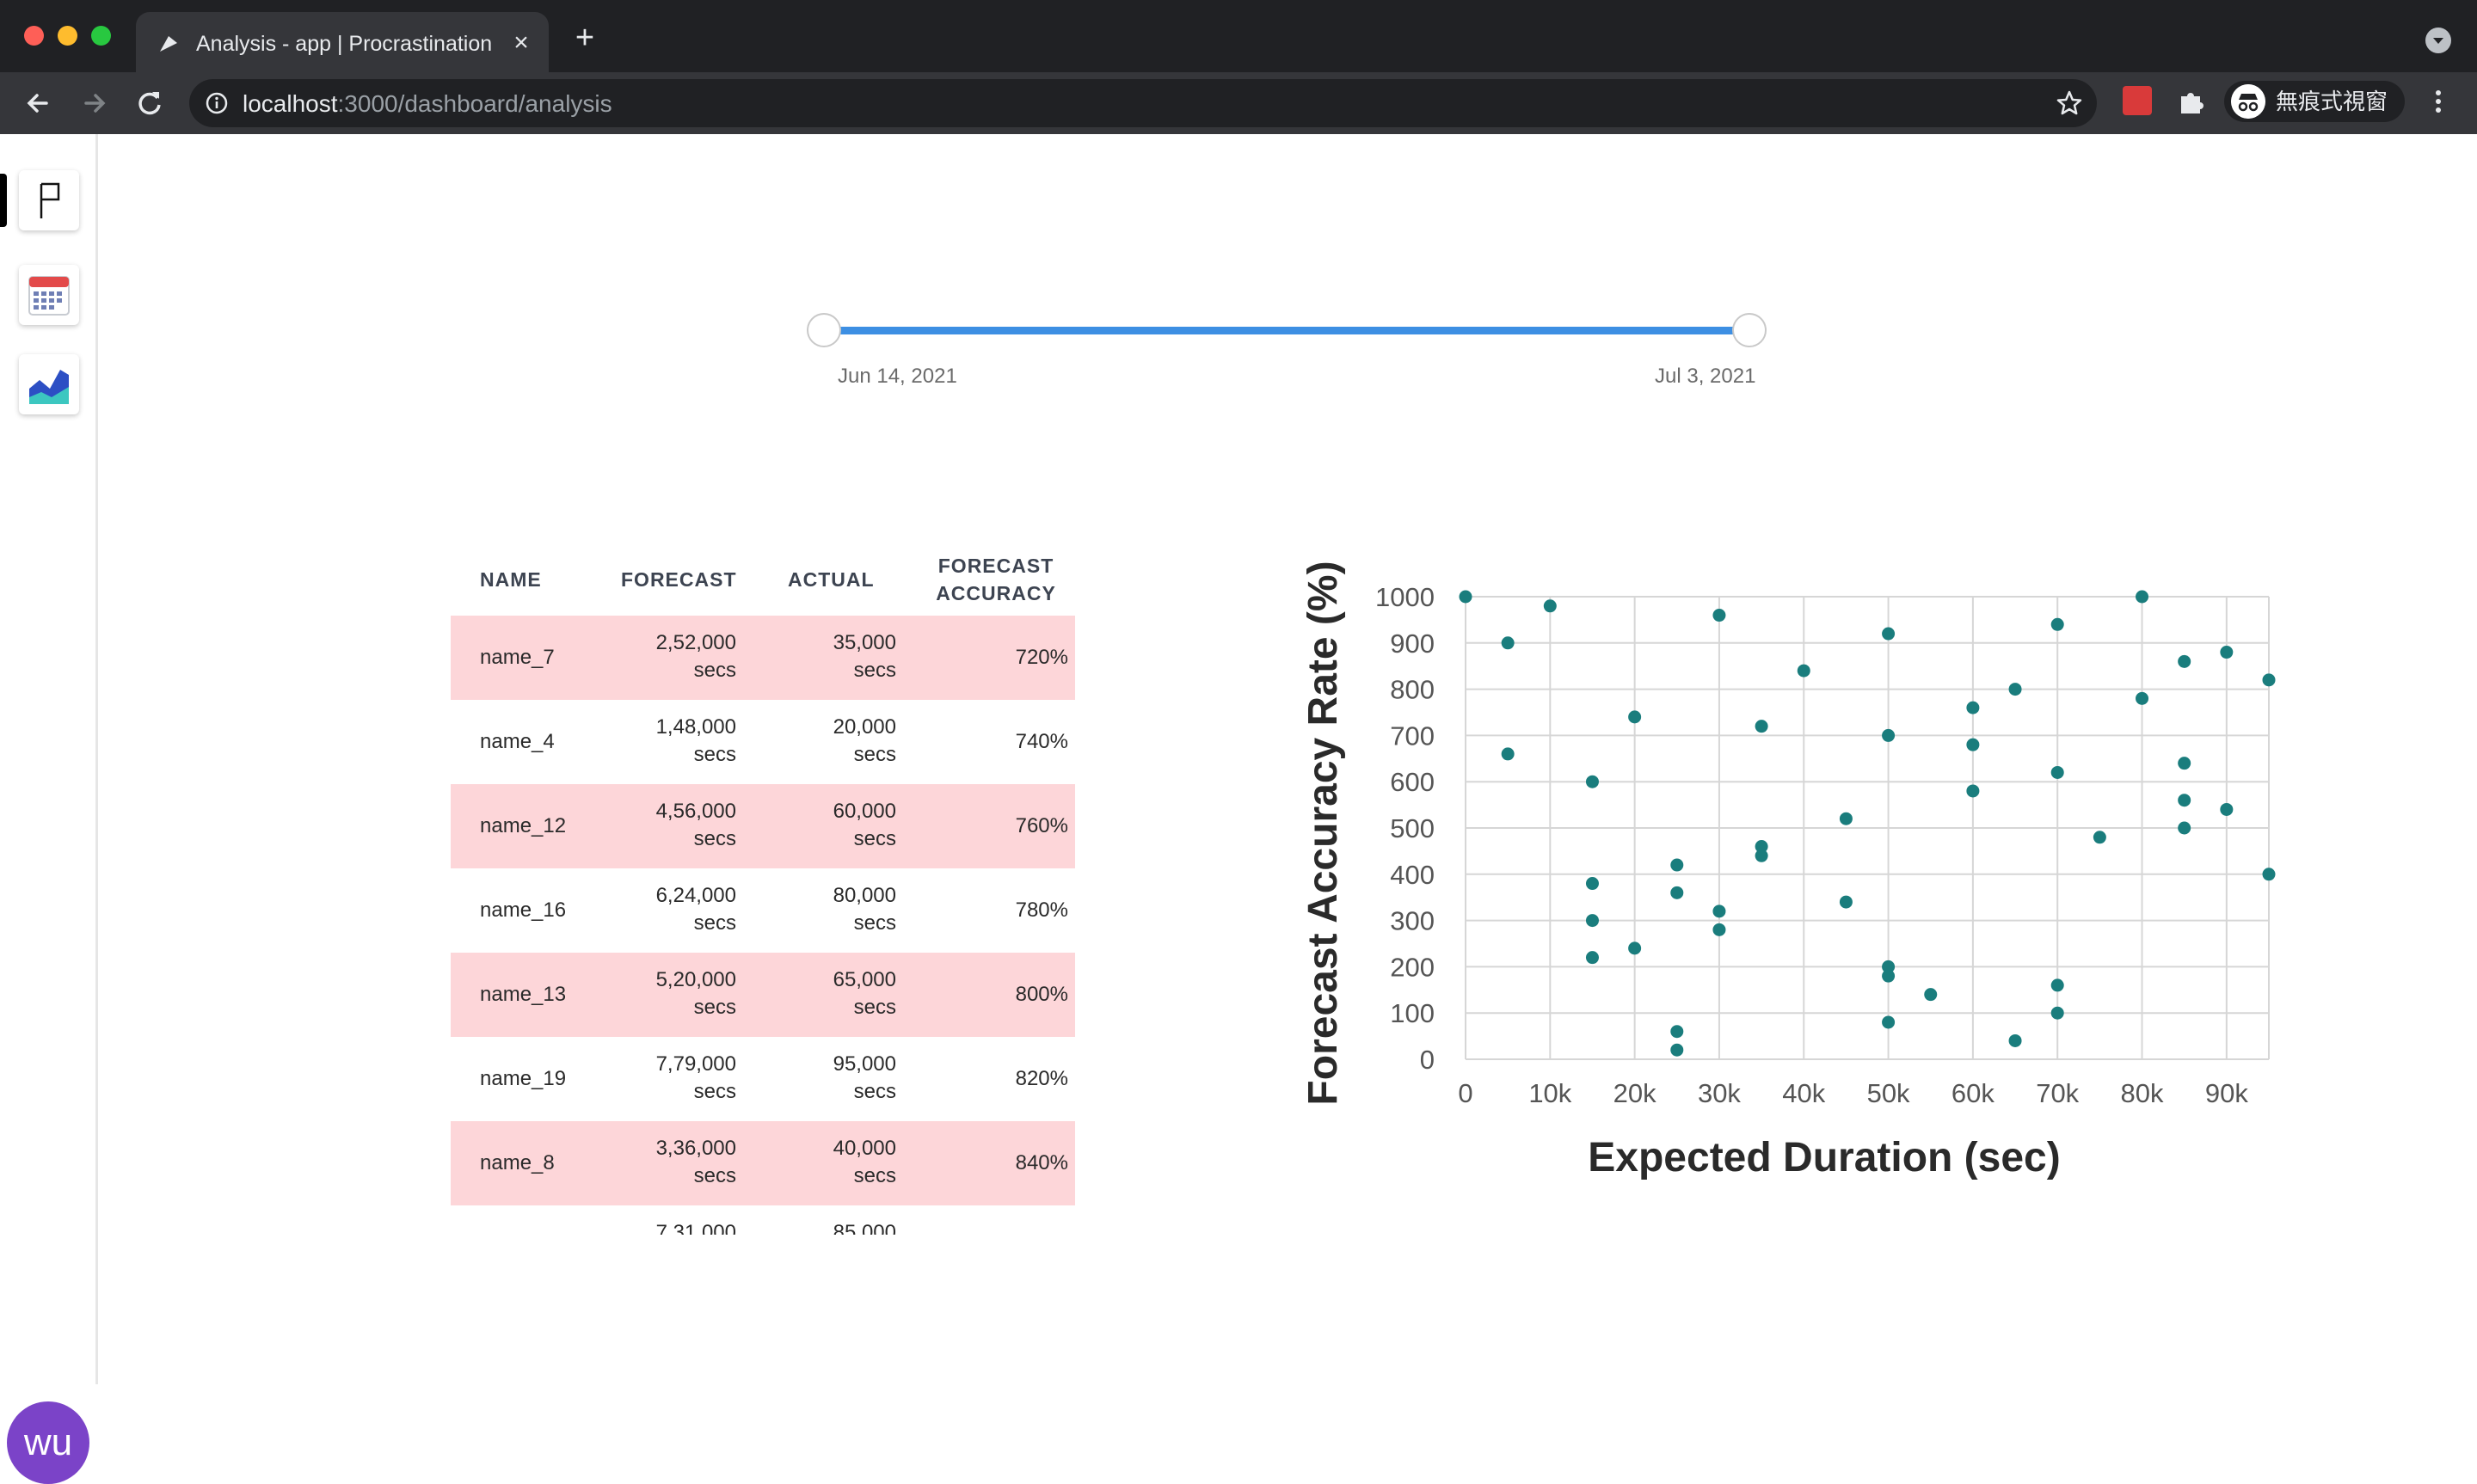 The width and height of the screenshot is (2477, 1484). Describe the element at coordinates (1824, 1157) in the screenshot. I see `x-axis-label: Expected Duration (sec)` at that location.